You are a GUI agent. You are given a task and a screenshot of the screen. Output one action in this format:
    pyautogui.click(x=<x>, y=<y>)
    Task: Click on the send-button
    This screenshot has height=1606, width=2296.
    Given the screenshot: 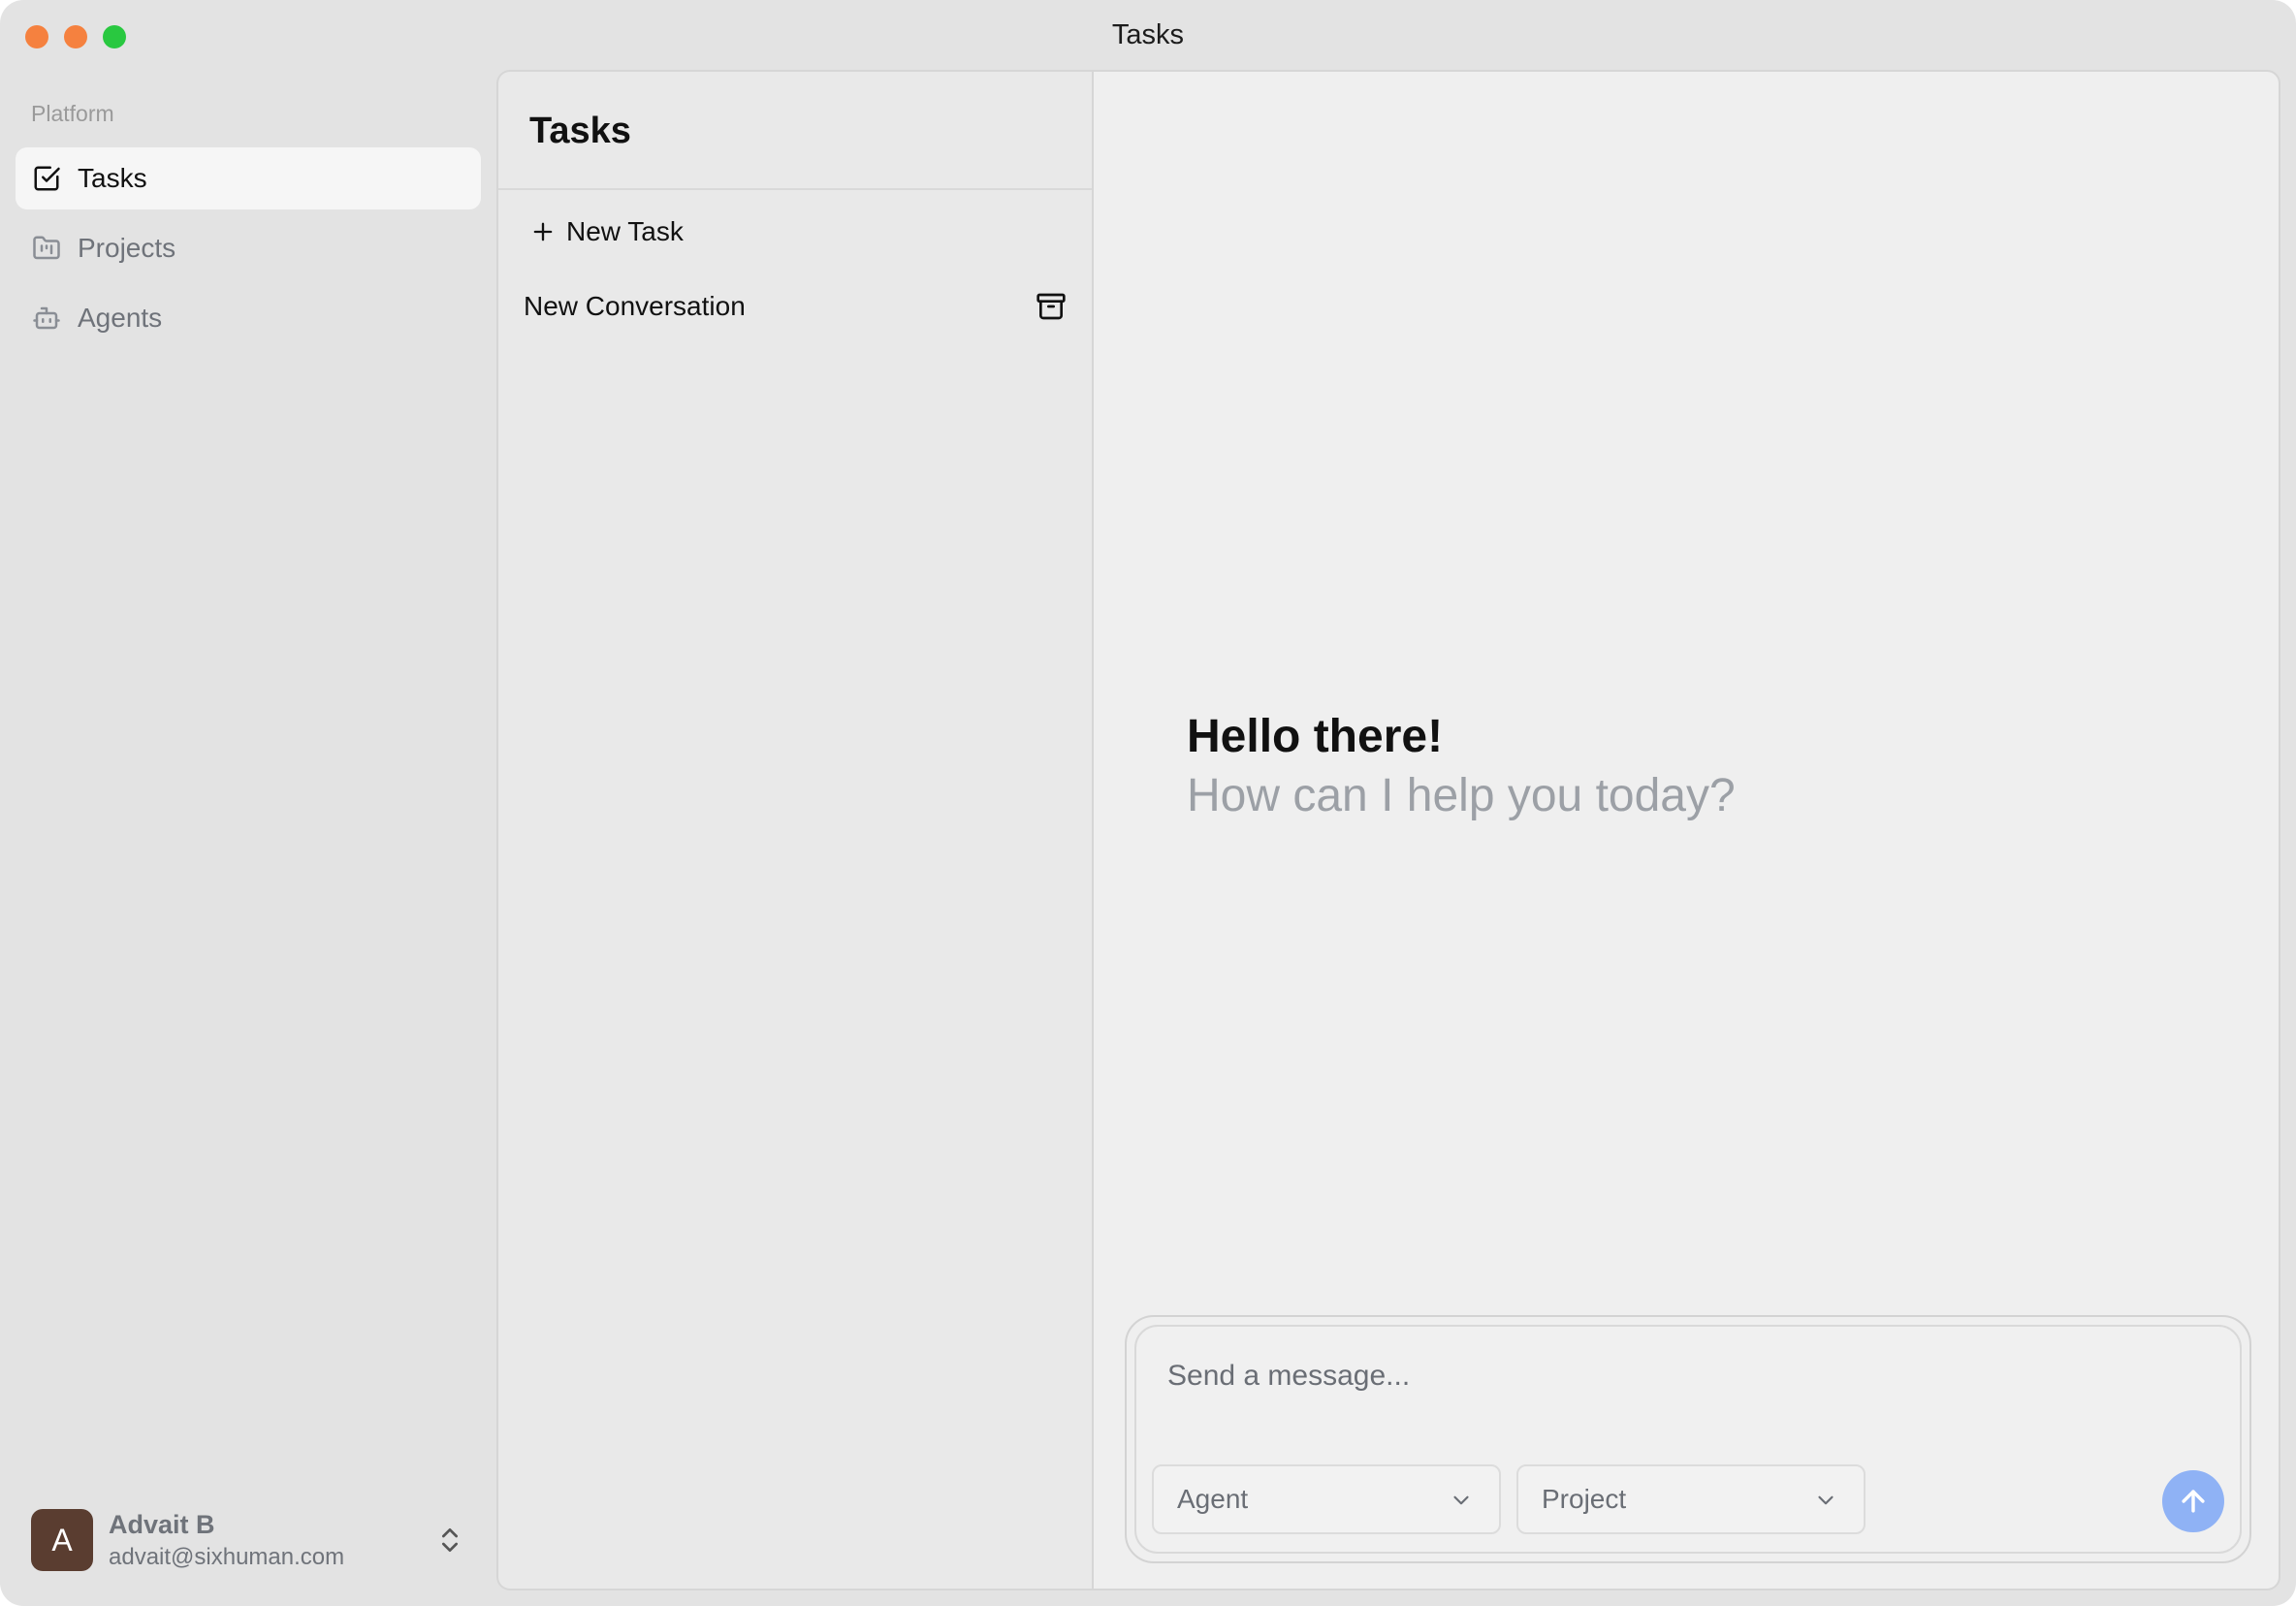 What is the action you would take?
    pyautogui.click(x=2193, y=1501)
    